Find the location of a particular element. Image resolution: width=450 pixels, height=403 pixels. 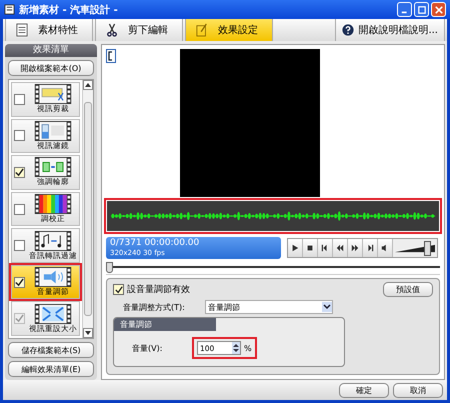

fast-forward-button is located at coordinates (355, 248).